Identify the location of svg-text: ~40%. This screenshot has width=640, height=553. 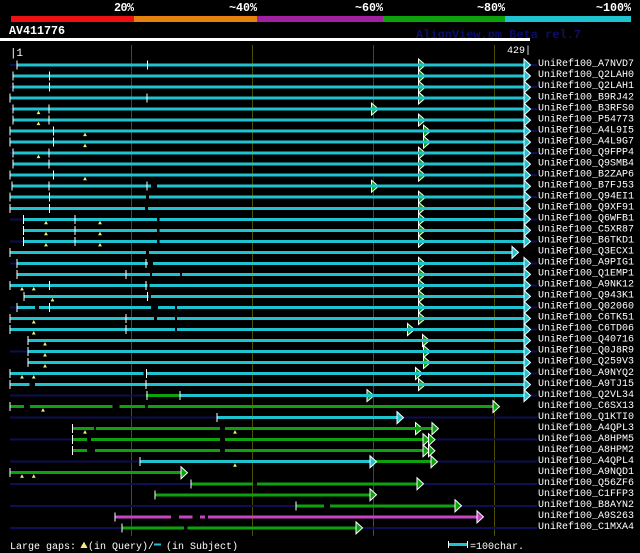
(243, 8).